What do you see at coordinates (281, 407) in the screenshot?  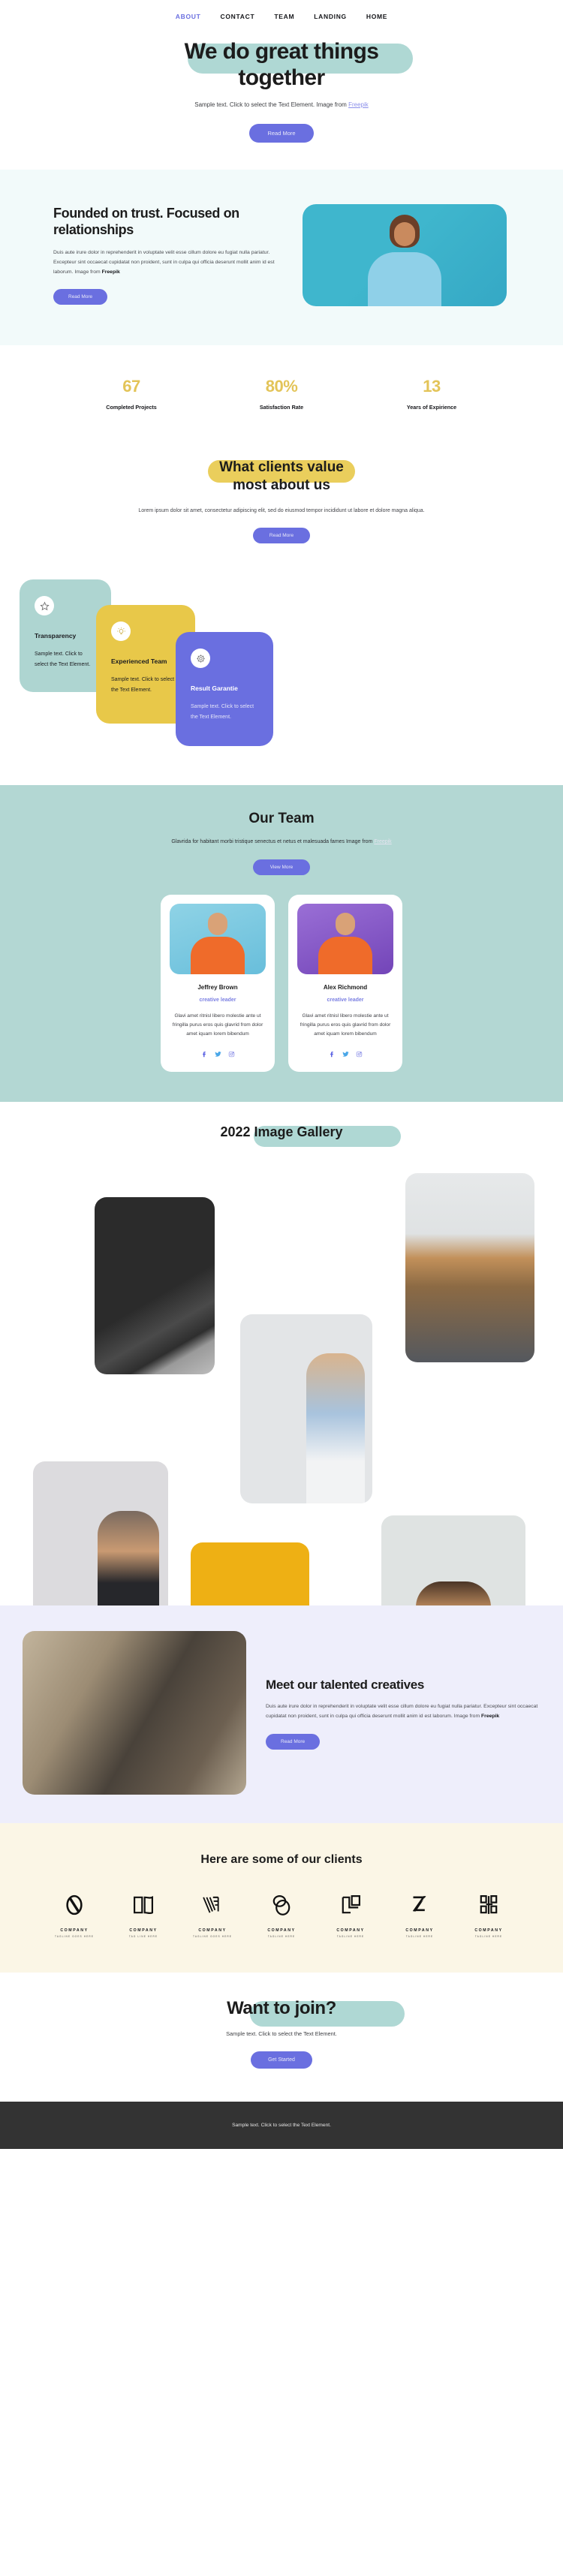 I see `stat-label: Satisfaction Rate` at bounding box center [281, 407].